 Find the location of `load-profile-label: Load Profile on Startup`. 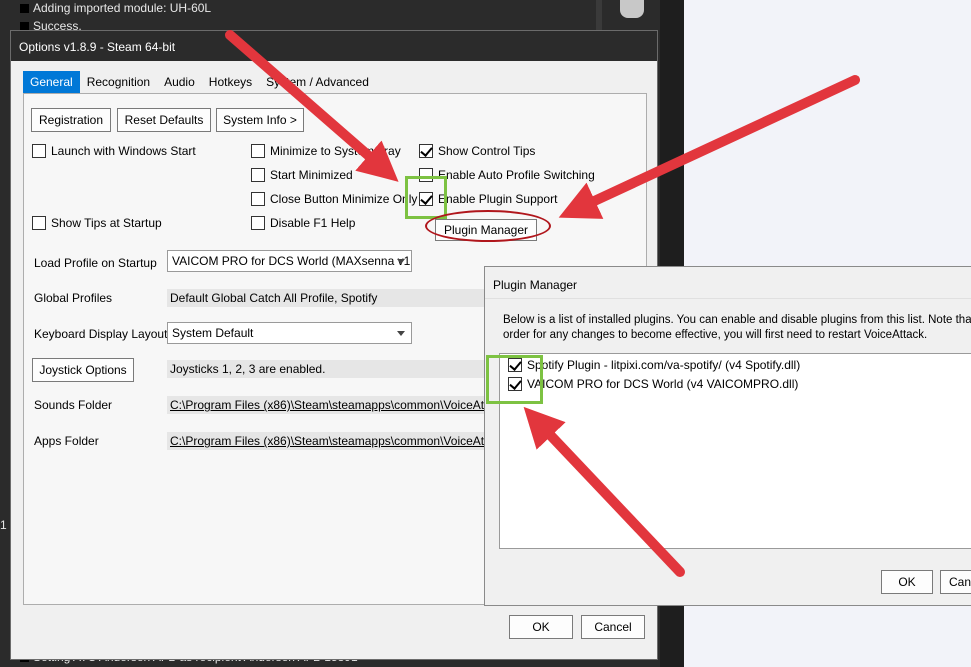

load-profile-label: Load Profile on Startup is located at coordinates (95, 263).